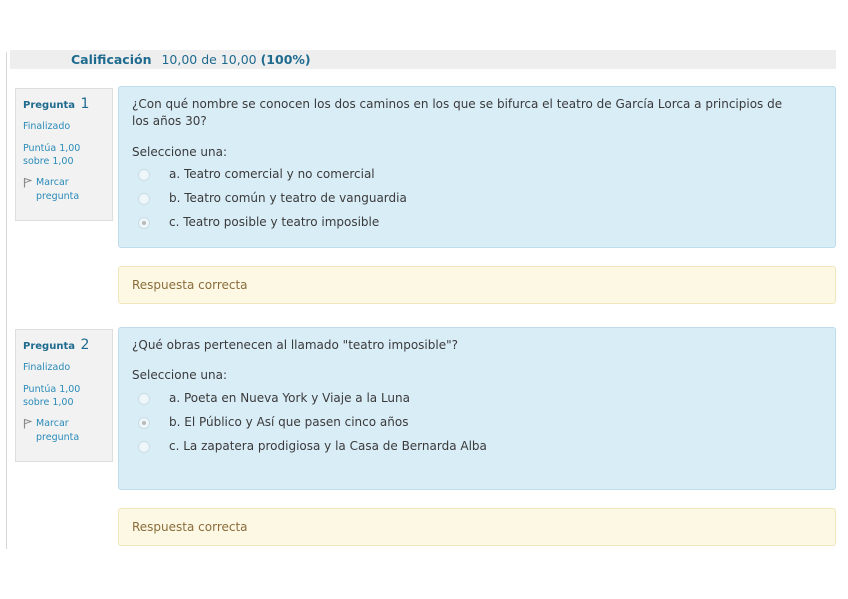  Describe the element at coordinates (476, 175) in the screenshot. I see `question-1-option-a: a. Teatro comercial y no comercial` at that location.